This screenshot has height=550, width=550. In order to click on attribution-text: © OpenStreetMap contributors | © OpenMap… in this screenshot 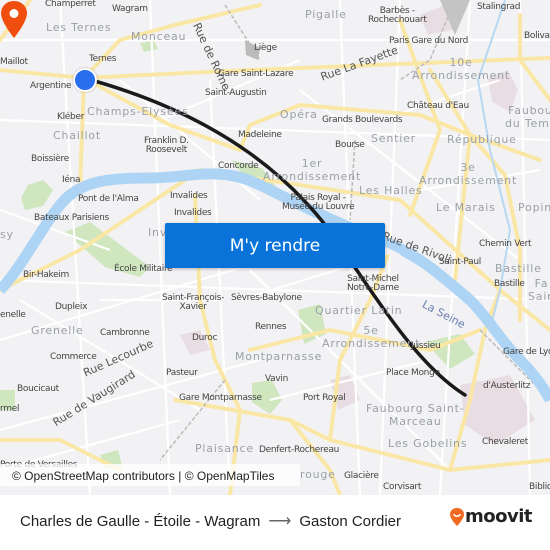, I will do `click(143, 476)`.